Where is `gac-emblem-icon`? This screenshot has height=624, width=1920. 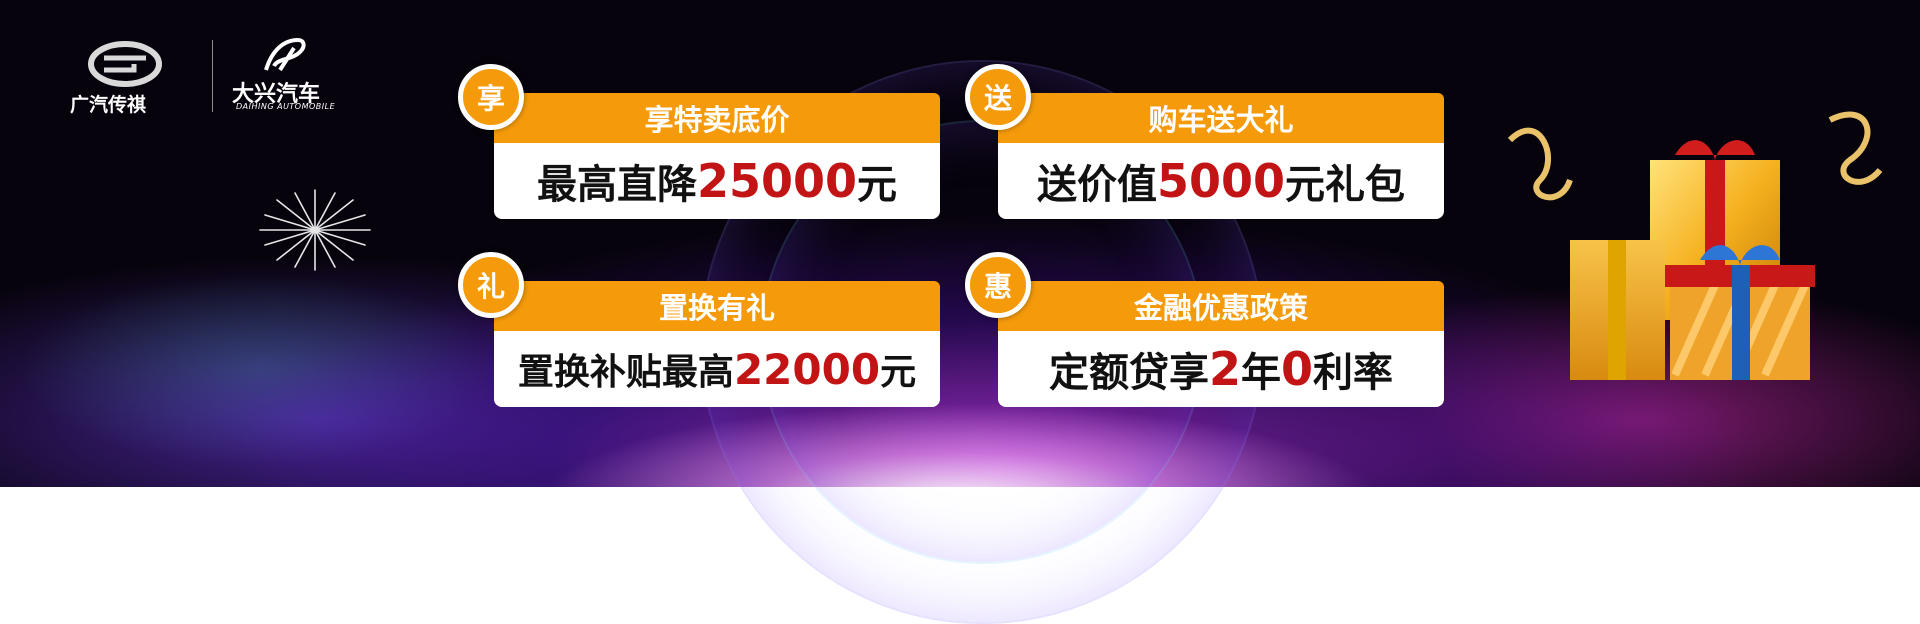
gac-emblem-icon is located at coordinates (125, 64).